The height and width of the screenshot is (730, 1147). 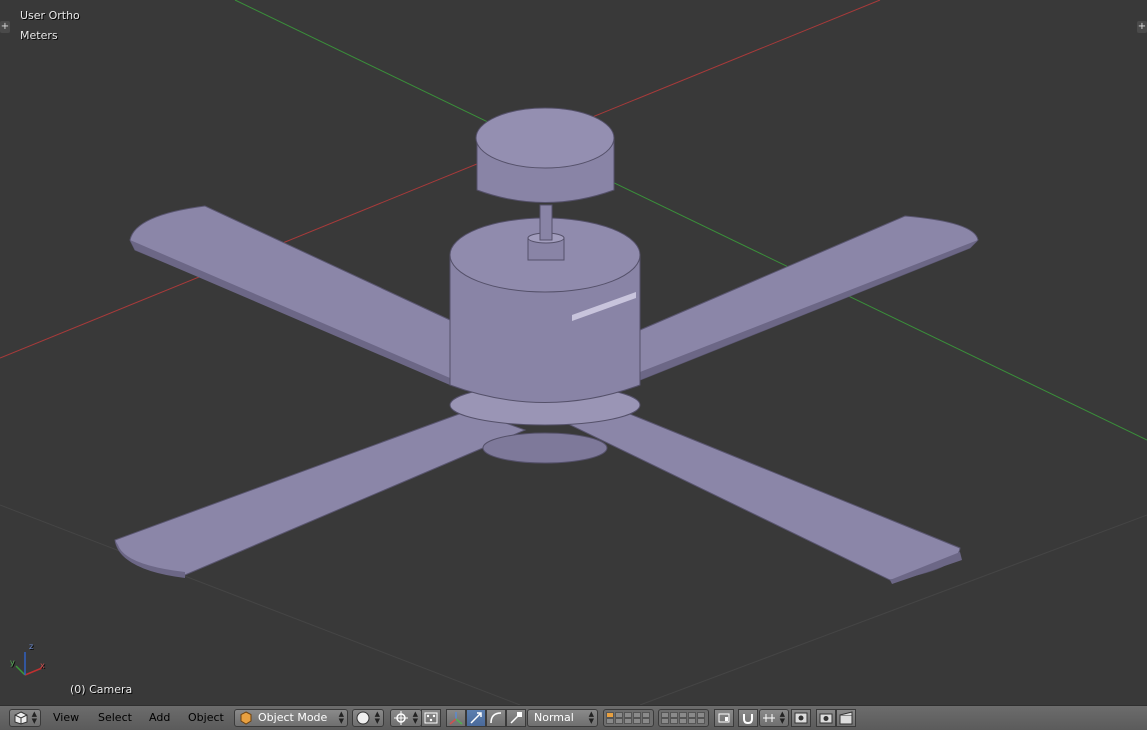 I want to click on translate-manipulator-button, so click(x=476, y=718).